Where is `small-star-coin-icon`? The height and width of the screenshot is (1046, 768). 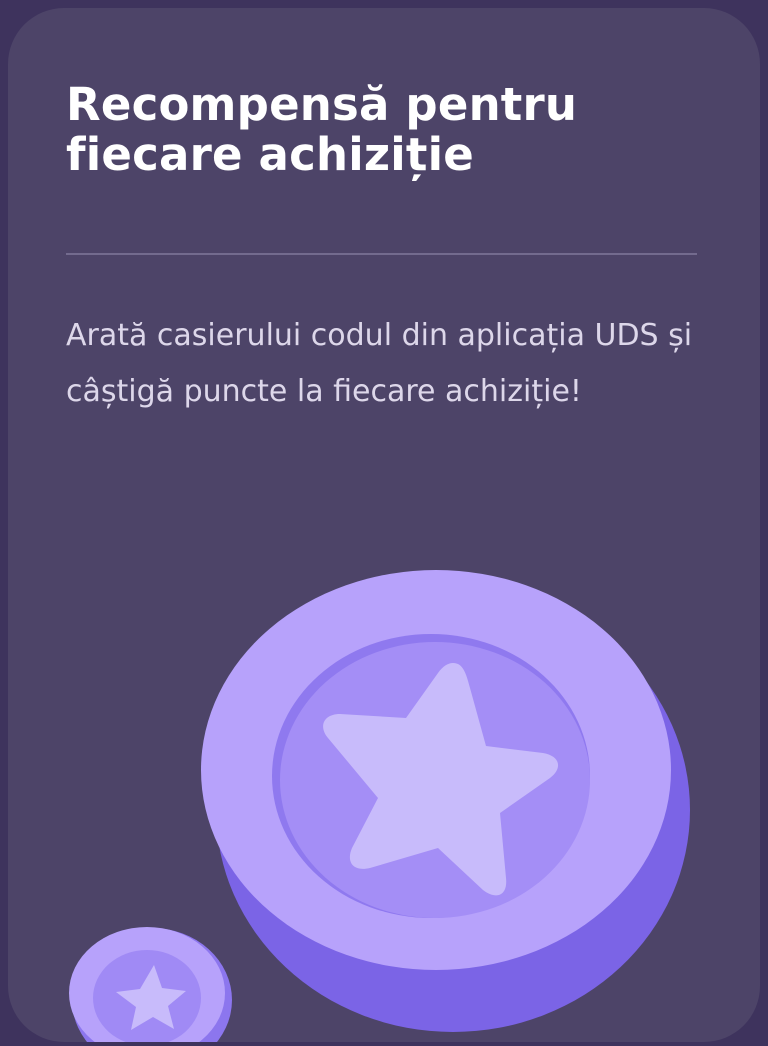 small-star-coin-icon is located at coordinates (150, 984).